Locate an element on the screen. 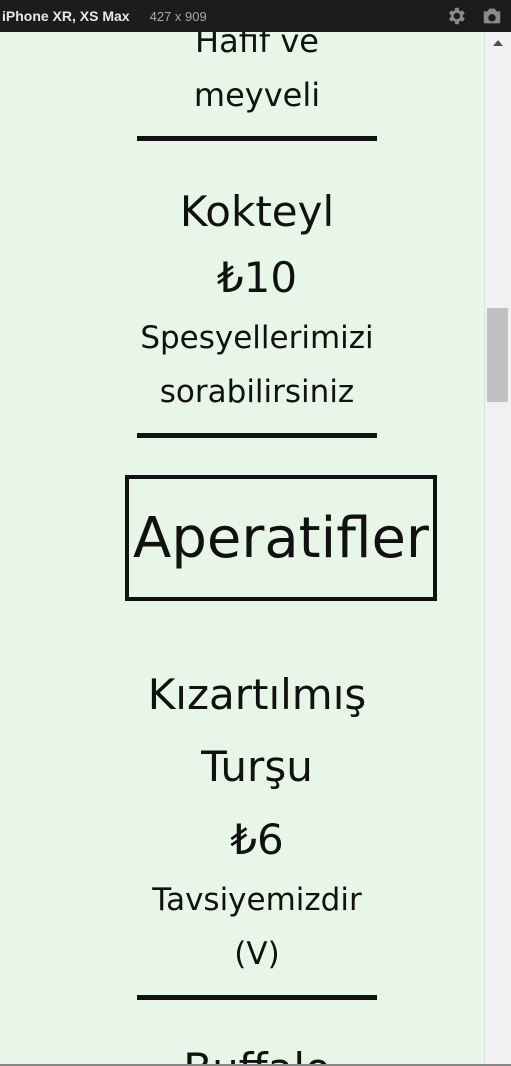 The width and height of the screenshot is (511, 1066). menu-item: Hafif ve meyveli is located at coordinates (257, 86).